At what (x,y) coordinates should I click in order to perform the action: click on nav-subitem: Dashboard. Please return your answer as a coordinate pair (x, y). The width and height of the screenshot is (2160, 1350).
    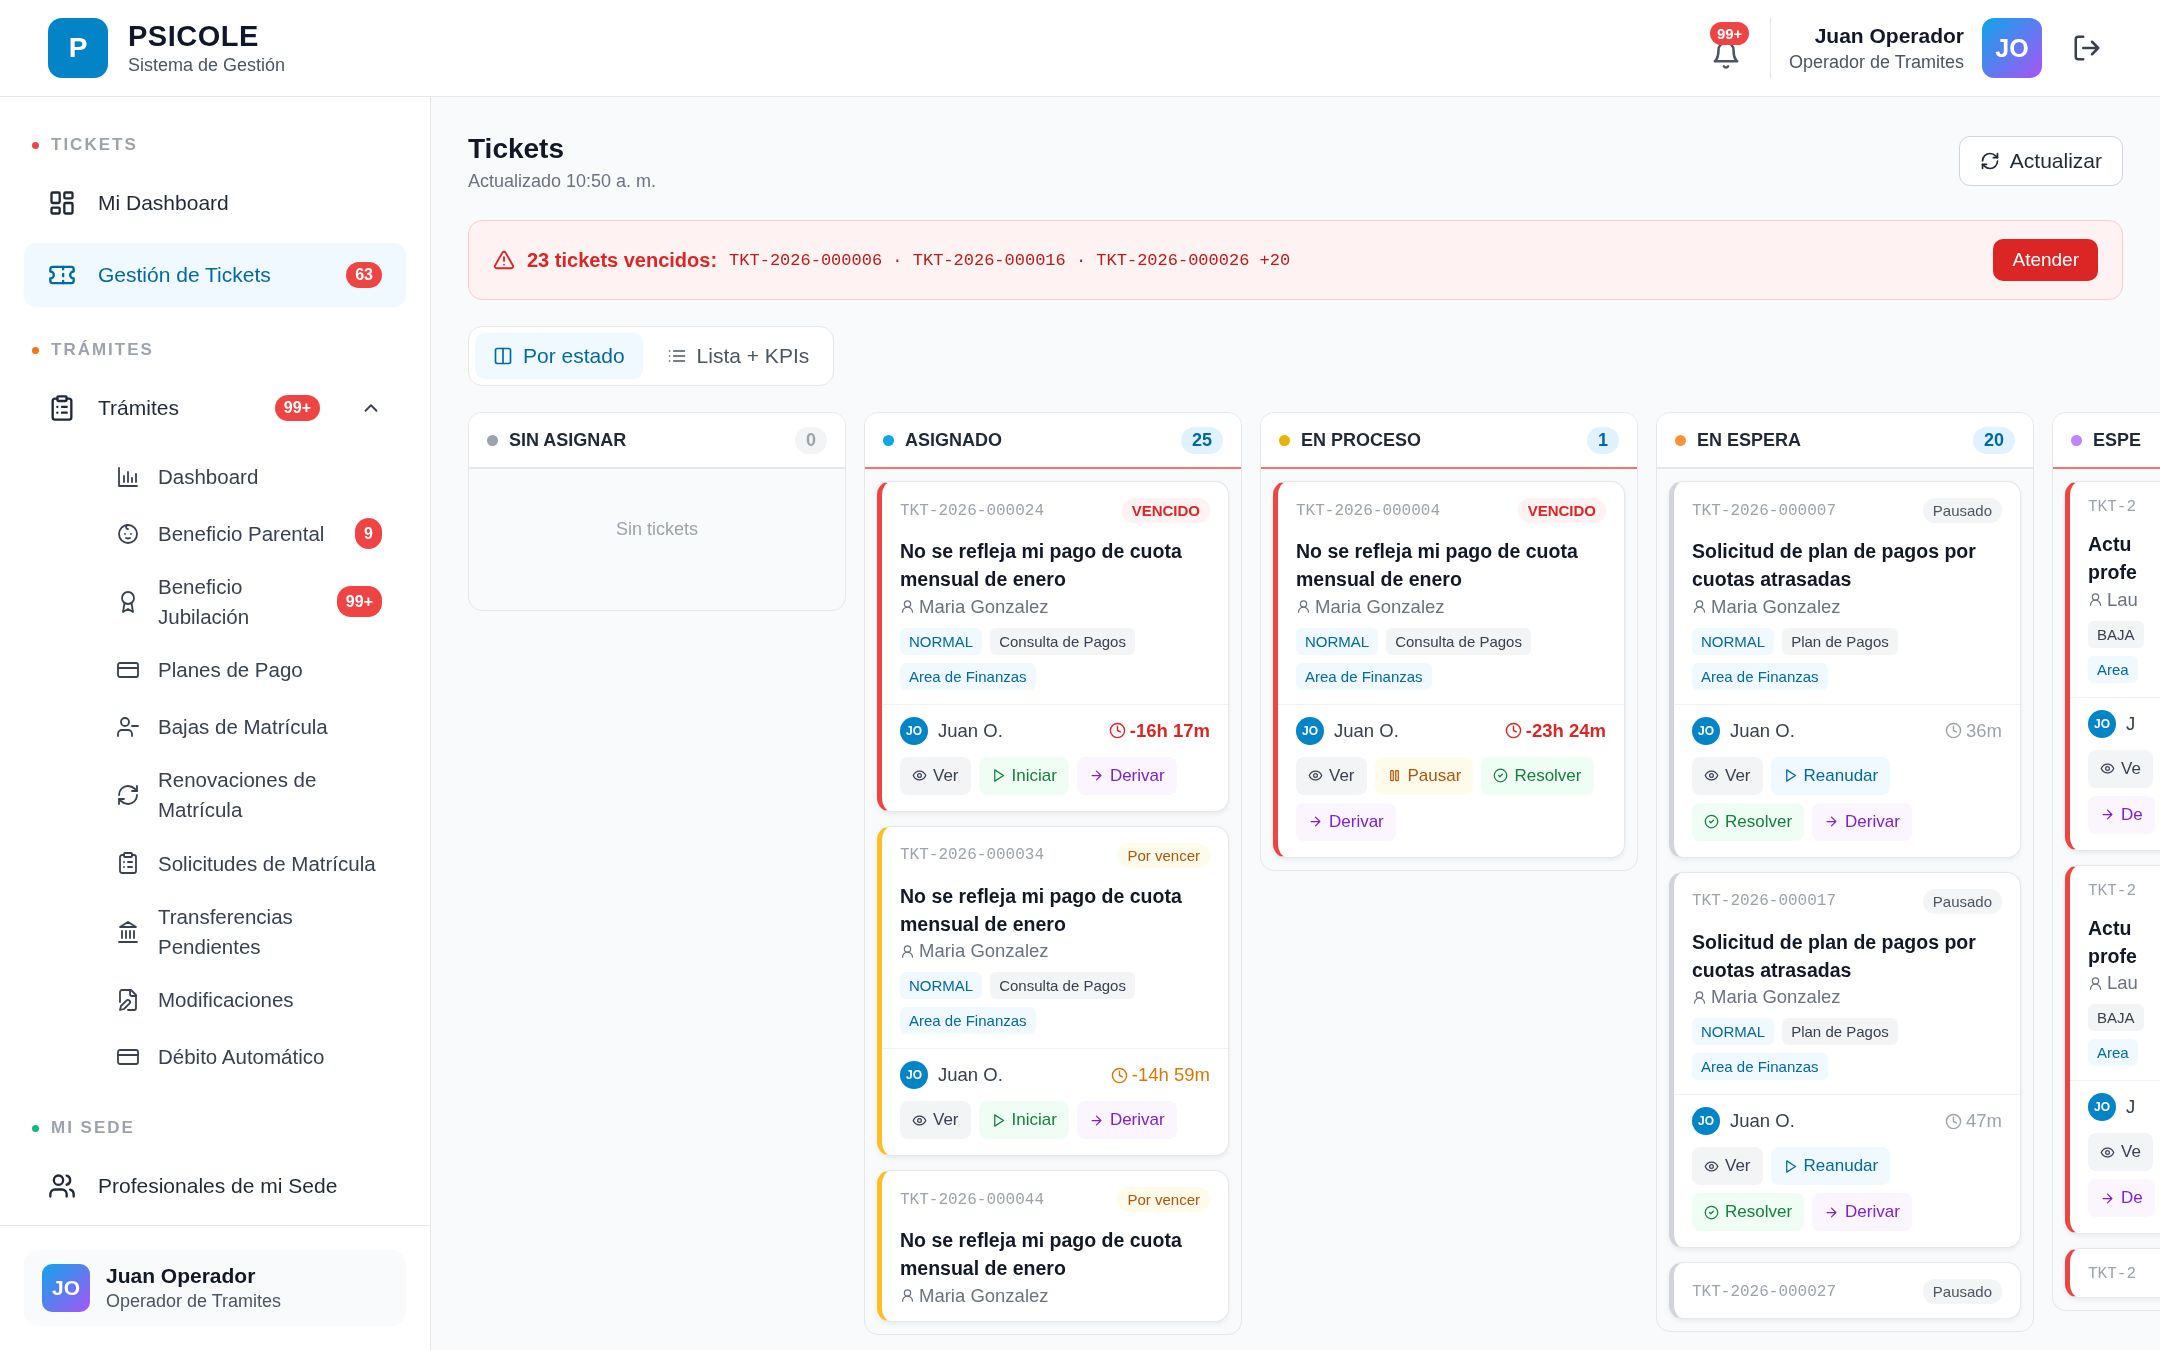
    Looking at the image, I should click on (251, 476).